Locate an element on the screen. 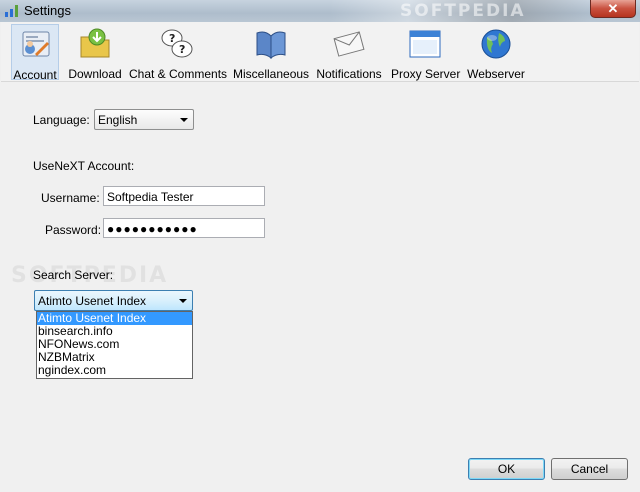  language-label: Language: is located at coordinates (61, 120).